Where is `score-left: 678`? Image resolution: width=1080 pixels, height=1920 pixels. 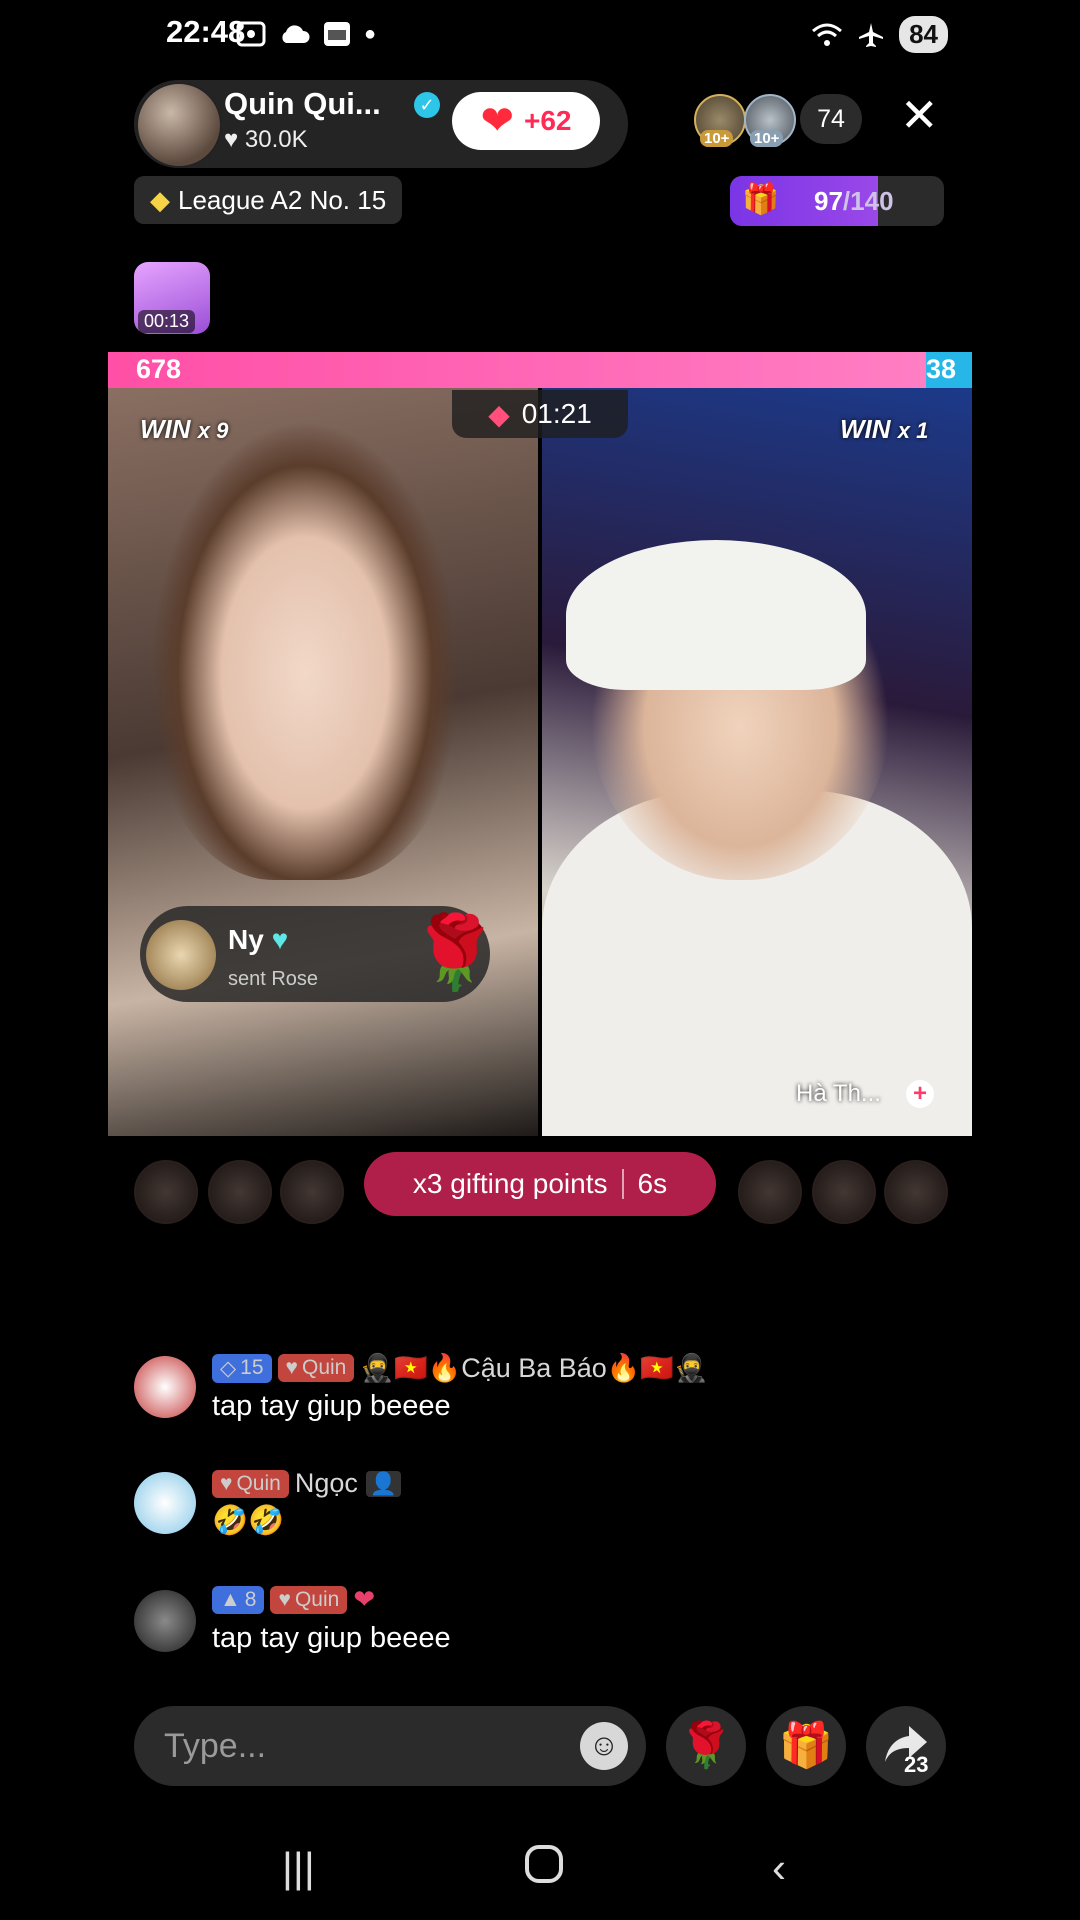 score-left: 678 is located at coordinates (159, 369).